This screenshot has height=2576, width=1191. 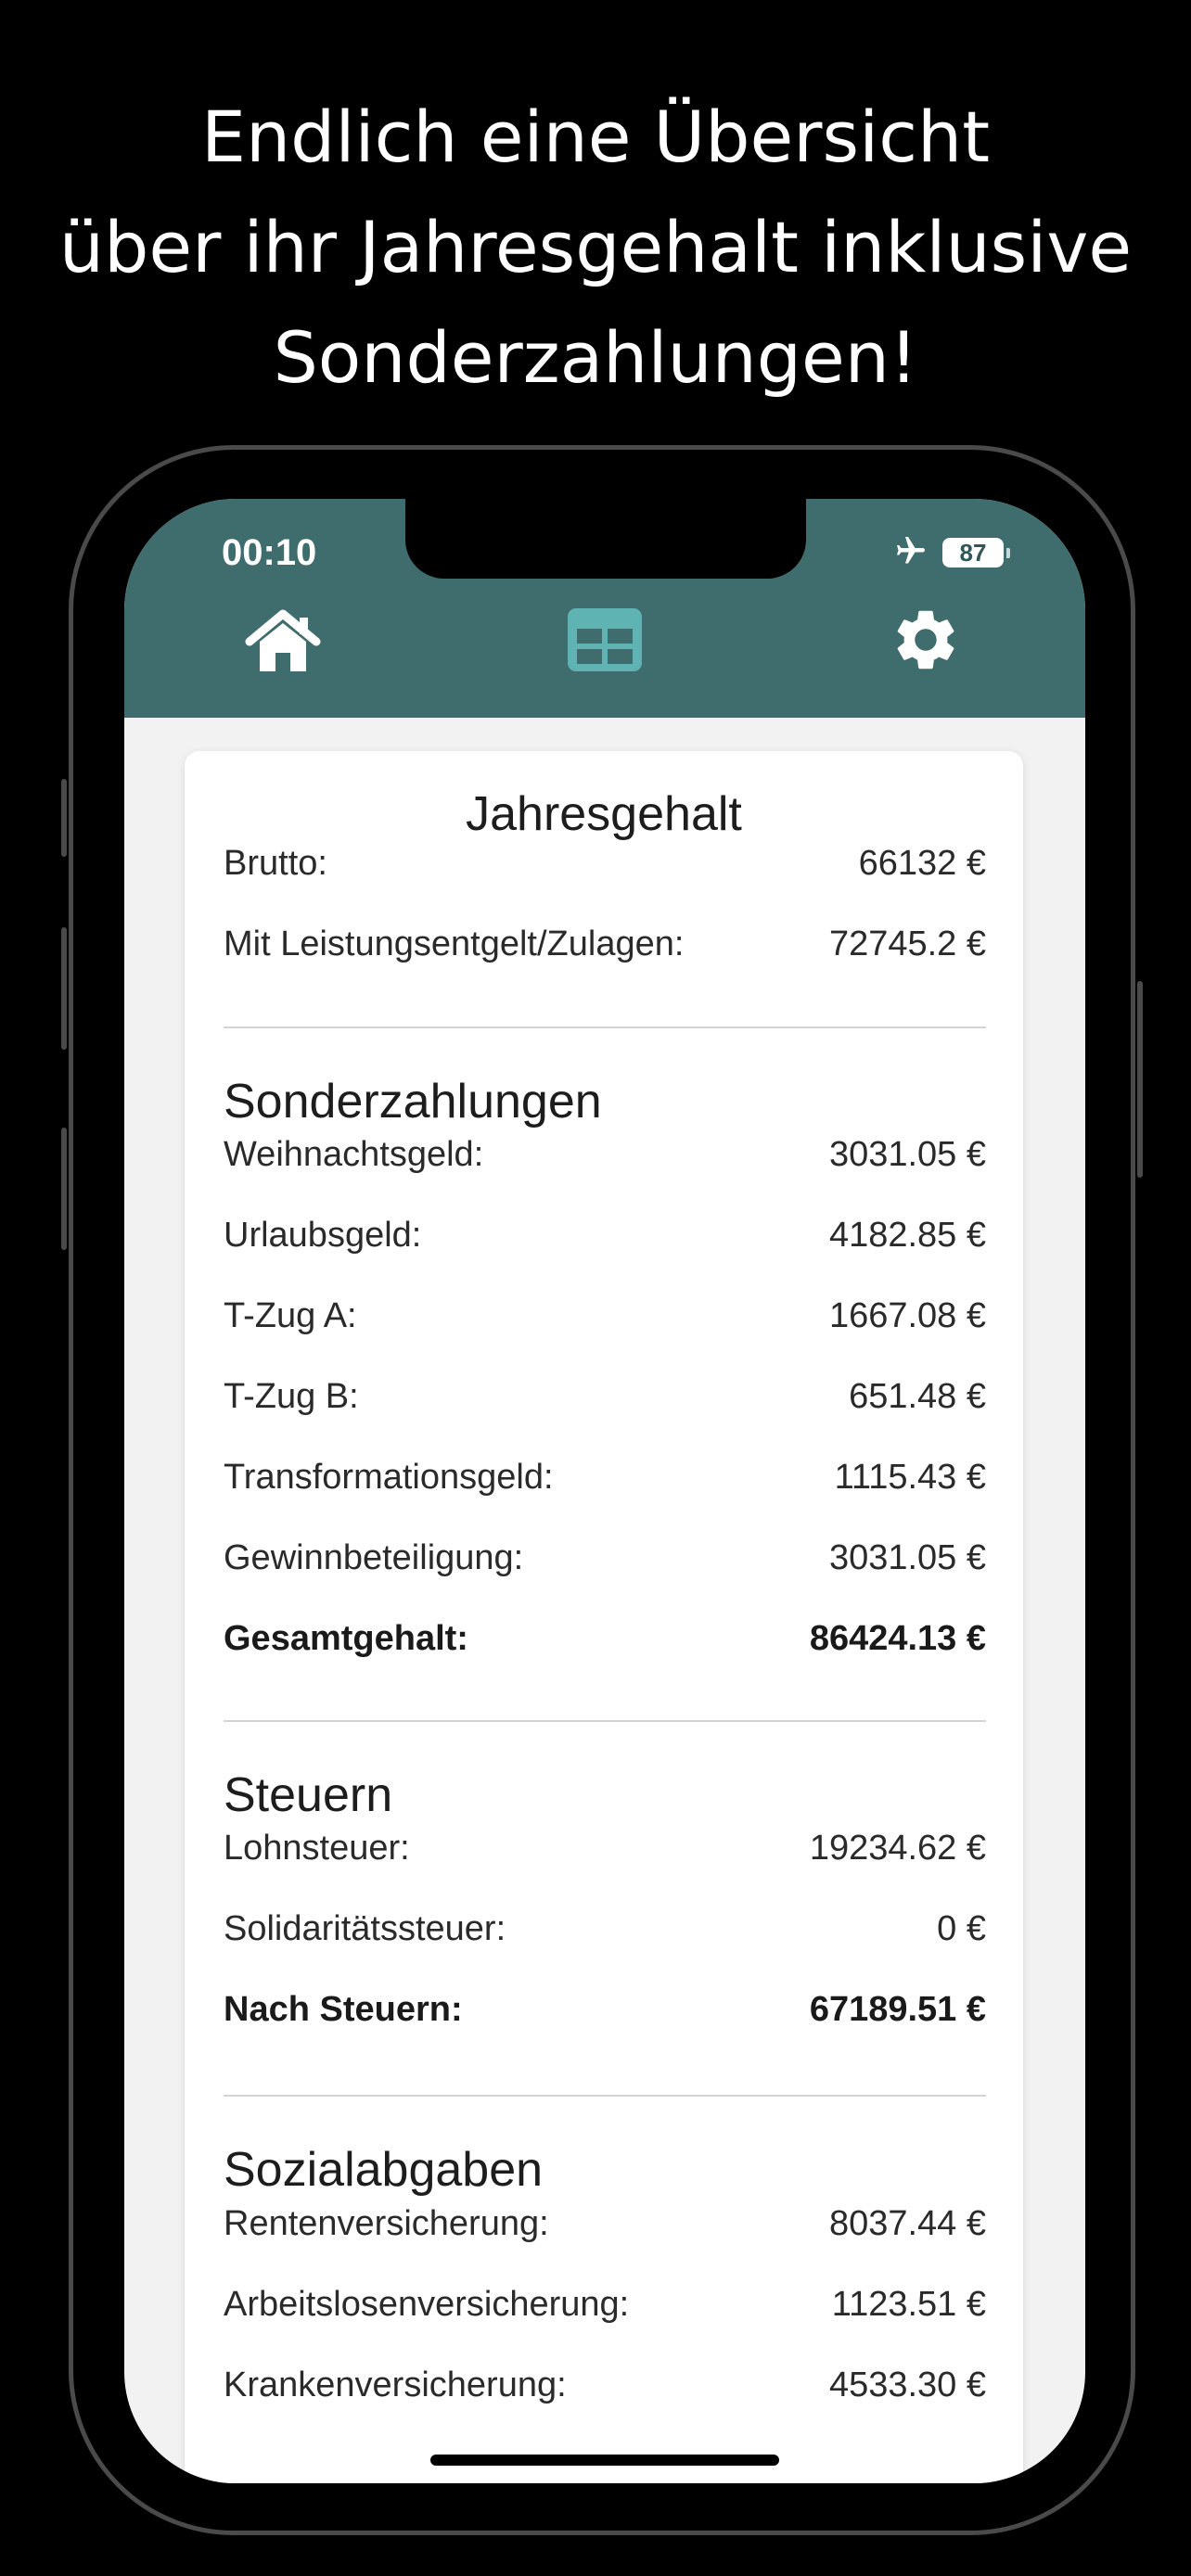 What do you see at coordinates (976, 552) in the screenshot?
I see `battery-indicator: 87` at bounding box center [976, 552].